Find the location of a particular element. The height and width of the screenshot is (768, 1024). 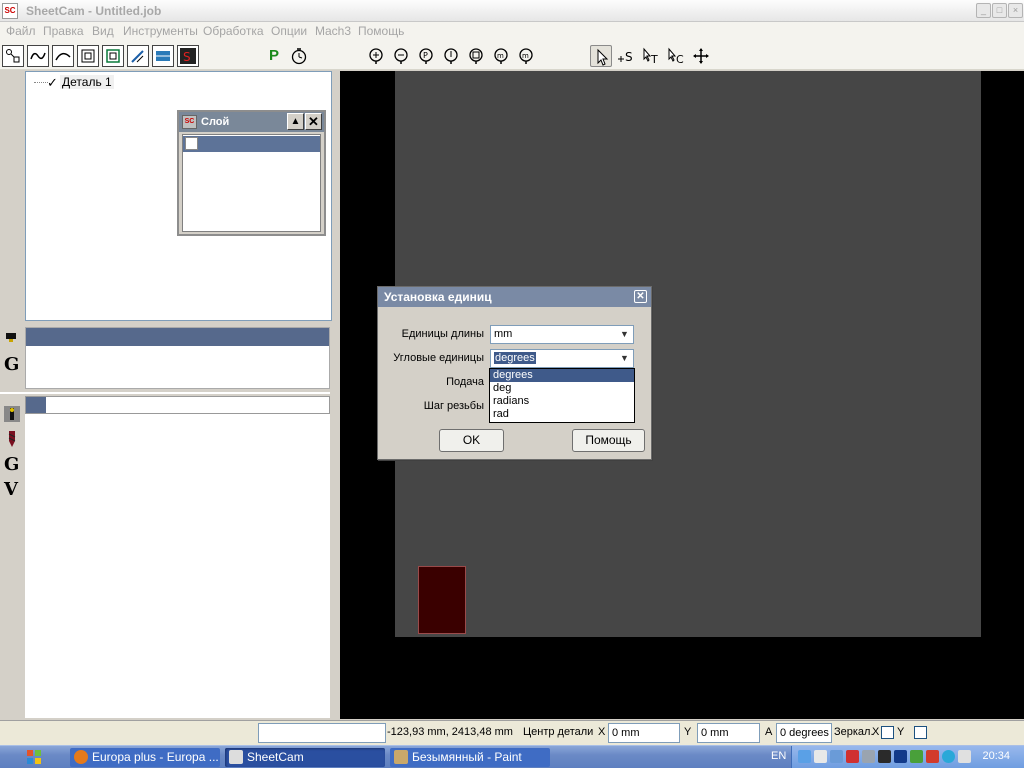

checkmark-icon: ✓ is located at coordinates (52, 83).